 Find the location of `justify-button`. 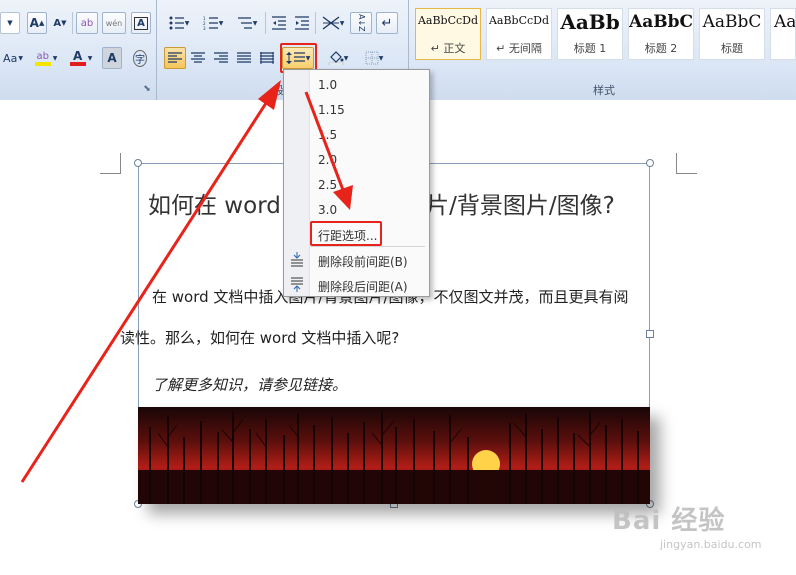

justify-button is located at coordinates (244, 58).